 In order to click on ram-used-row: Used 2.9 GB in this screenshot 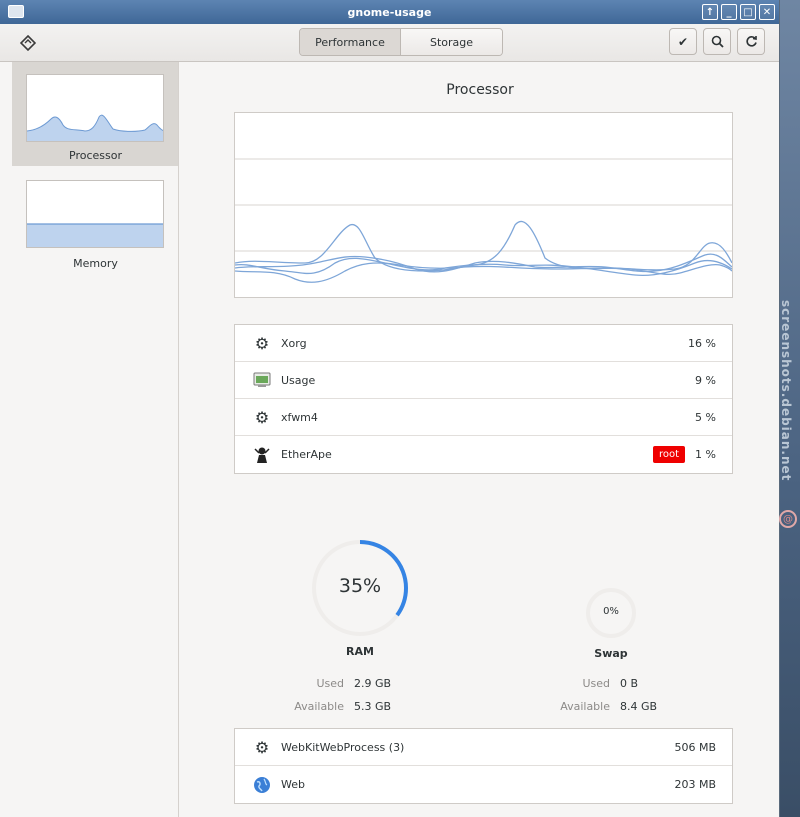, I will do `click(337, 683)`.